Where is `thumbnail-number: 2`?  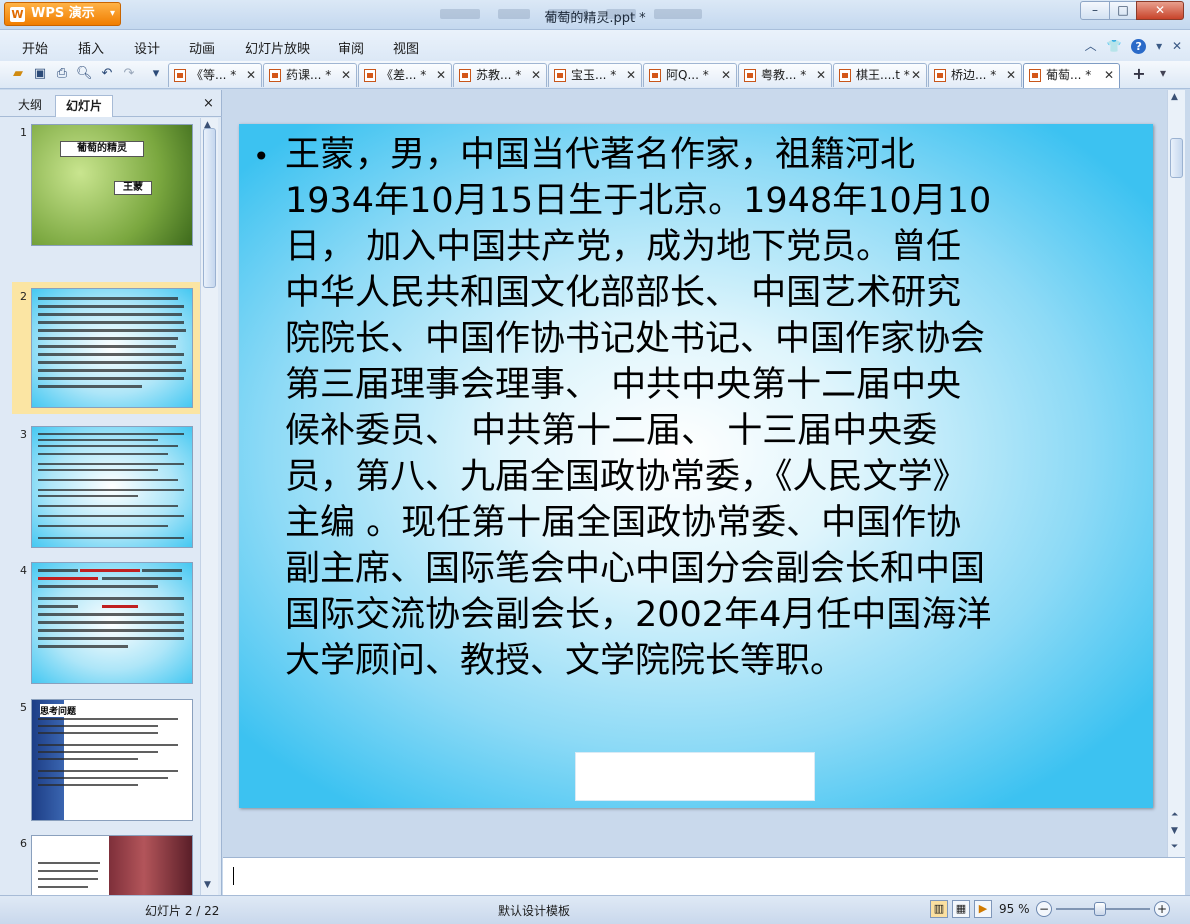
thumbnail-number: 2 is located at coordinates (23, 296).